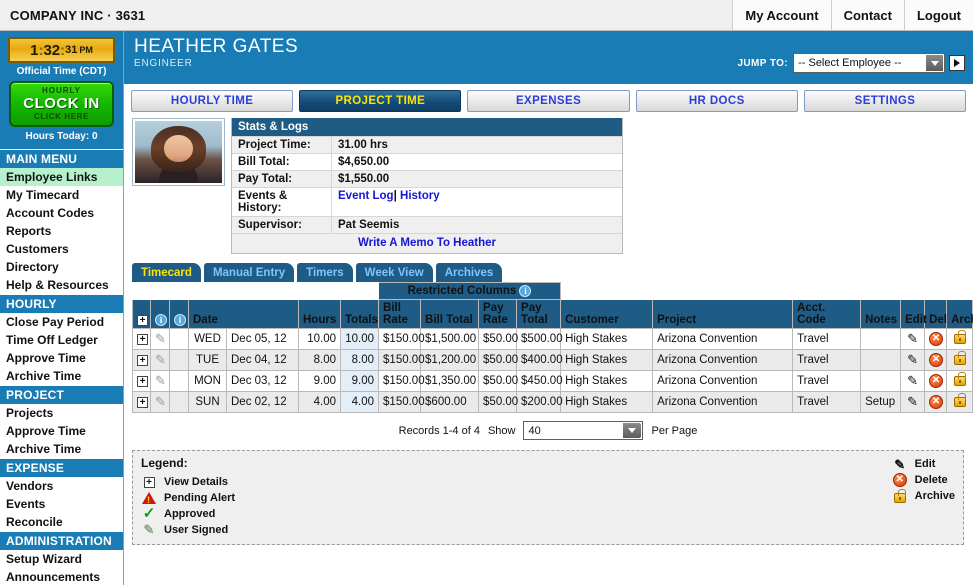 The image size is (973, 585). What do you see at coordinates (61, 376) in the screenshot?
I see `sidebar-item-hourly-archive-time: Archive Time` at bounding box center [61, 376].